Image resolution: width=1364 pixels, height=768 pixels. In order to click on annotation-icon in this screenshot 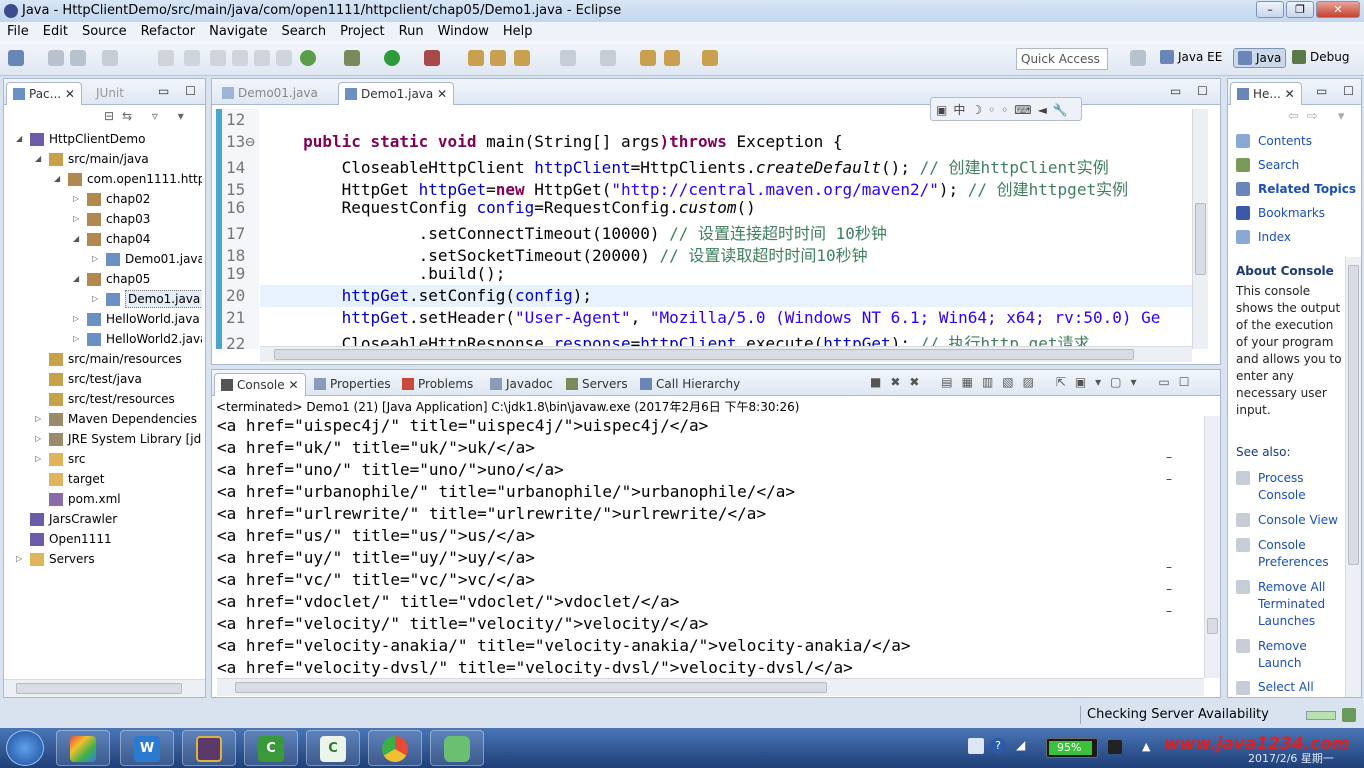, I will do `click(568, 58)`.